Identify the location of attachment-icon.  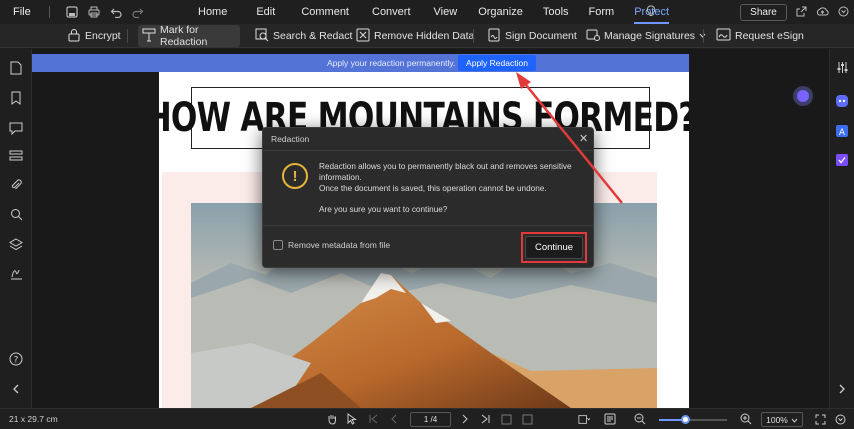
(16, 185).